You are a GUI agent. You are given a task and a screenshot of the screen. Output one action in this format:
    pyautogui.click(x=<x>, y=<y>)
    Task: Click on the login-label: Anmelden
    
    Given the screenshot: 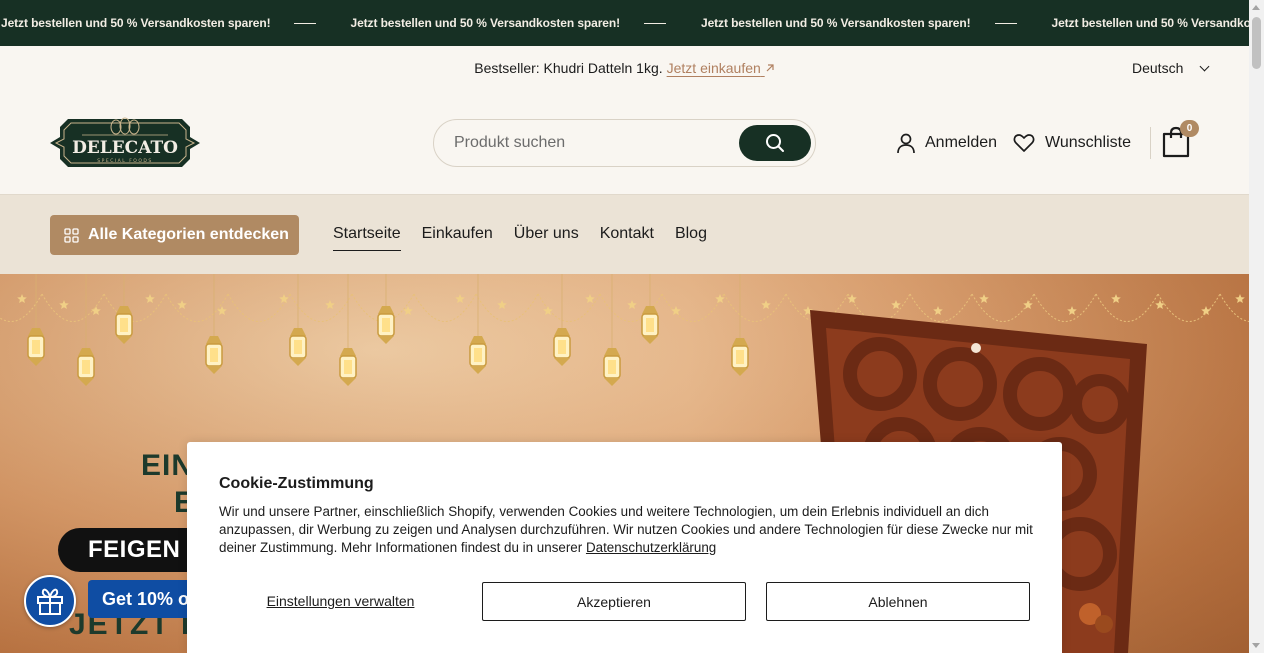 What is the action you would take?
    pyautogui.click(x=961, y=142)
    